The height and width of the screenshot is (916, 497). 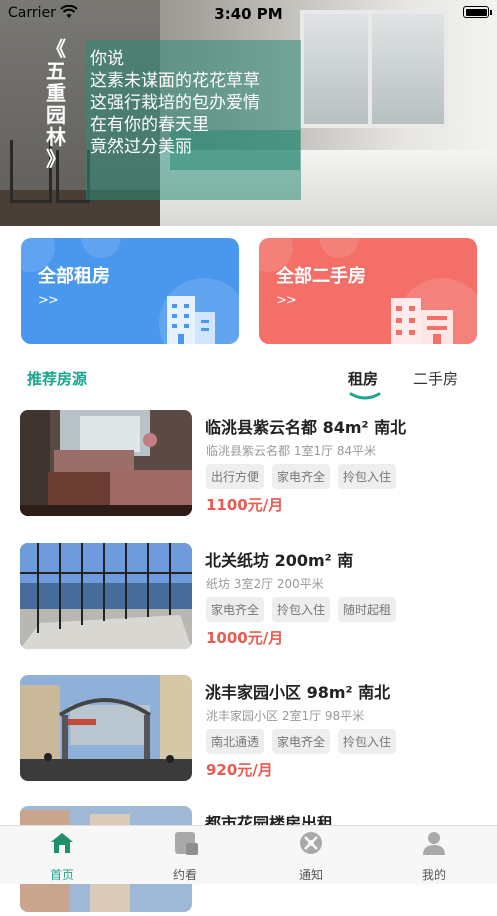 What do you see at coordinates (434, 843) in the screenshot?
I see `profile-icon` at bounding box center [434, 843].